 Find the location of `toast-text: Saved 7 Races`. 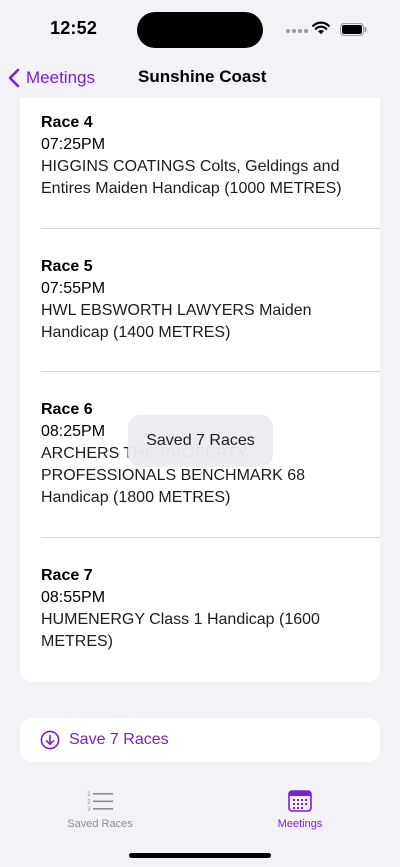

toast-text: Saved 7 Races is located at coordinates (200, 440).